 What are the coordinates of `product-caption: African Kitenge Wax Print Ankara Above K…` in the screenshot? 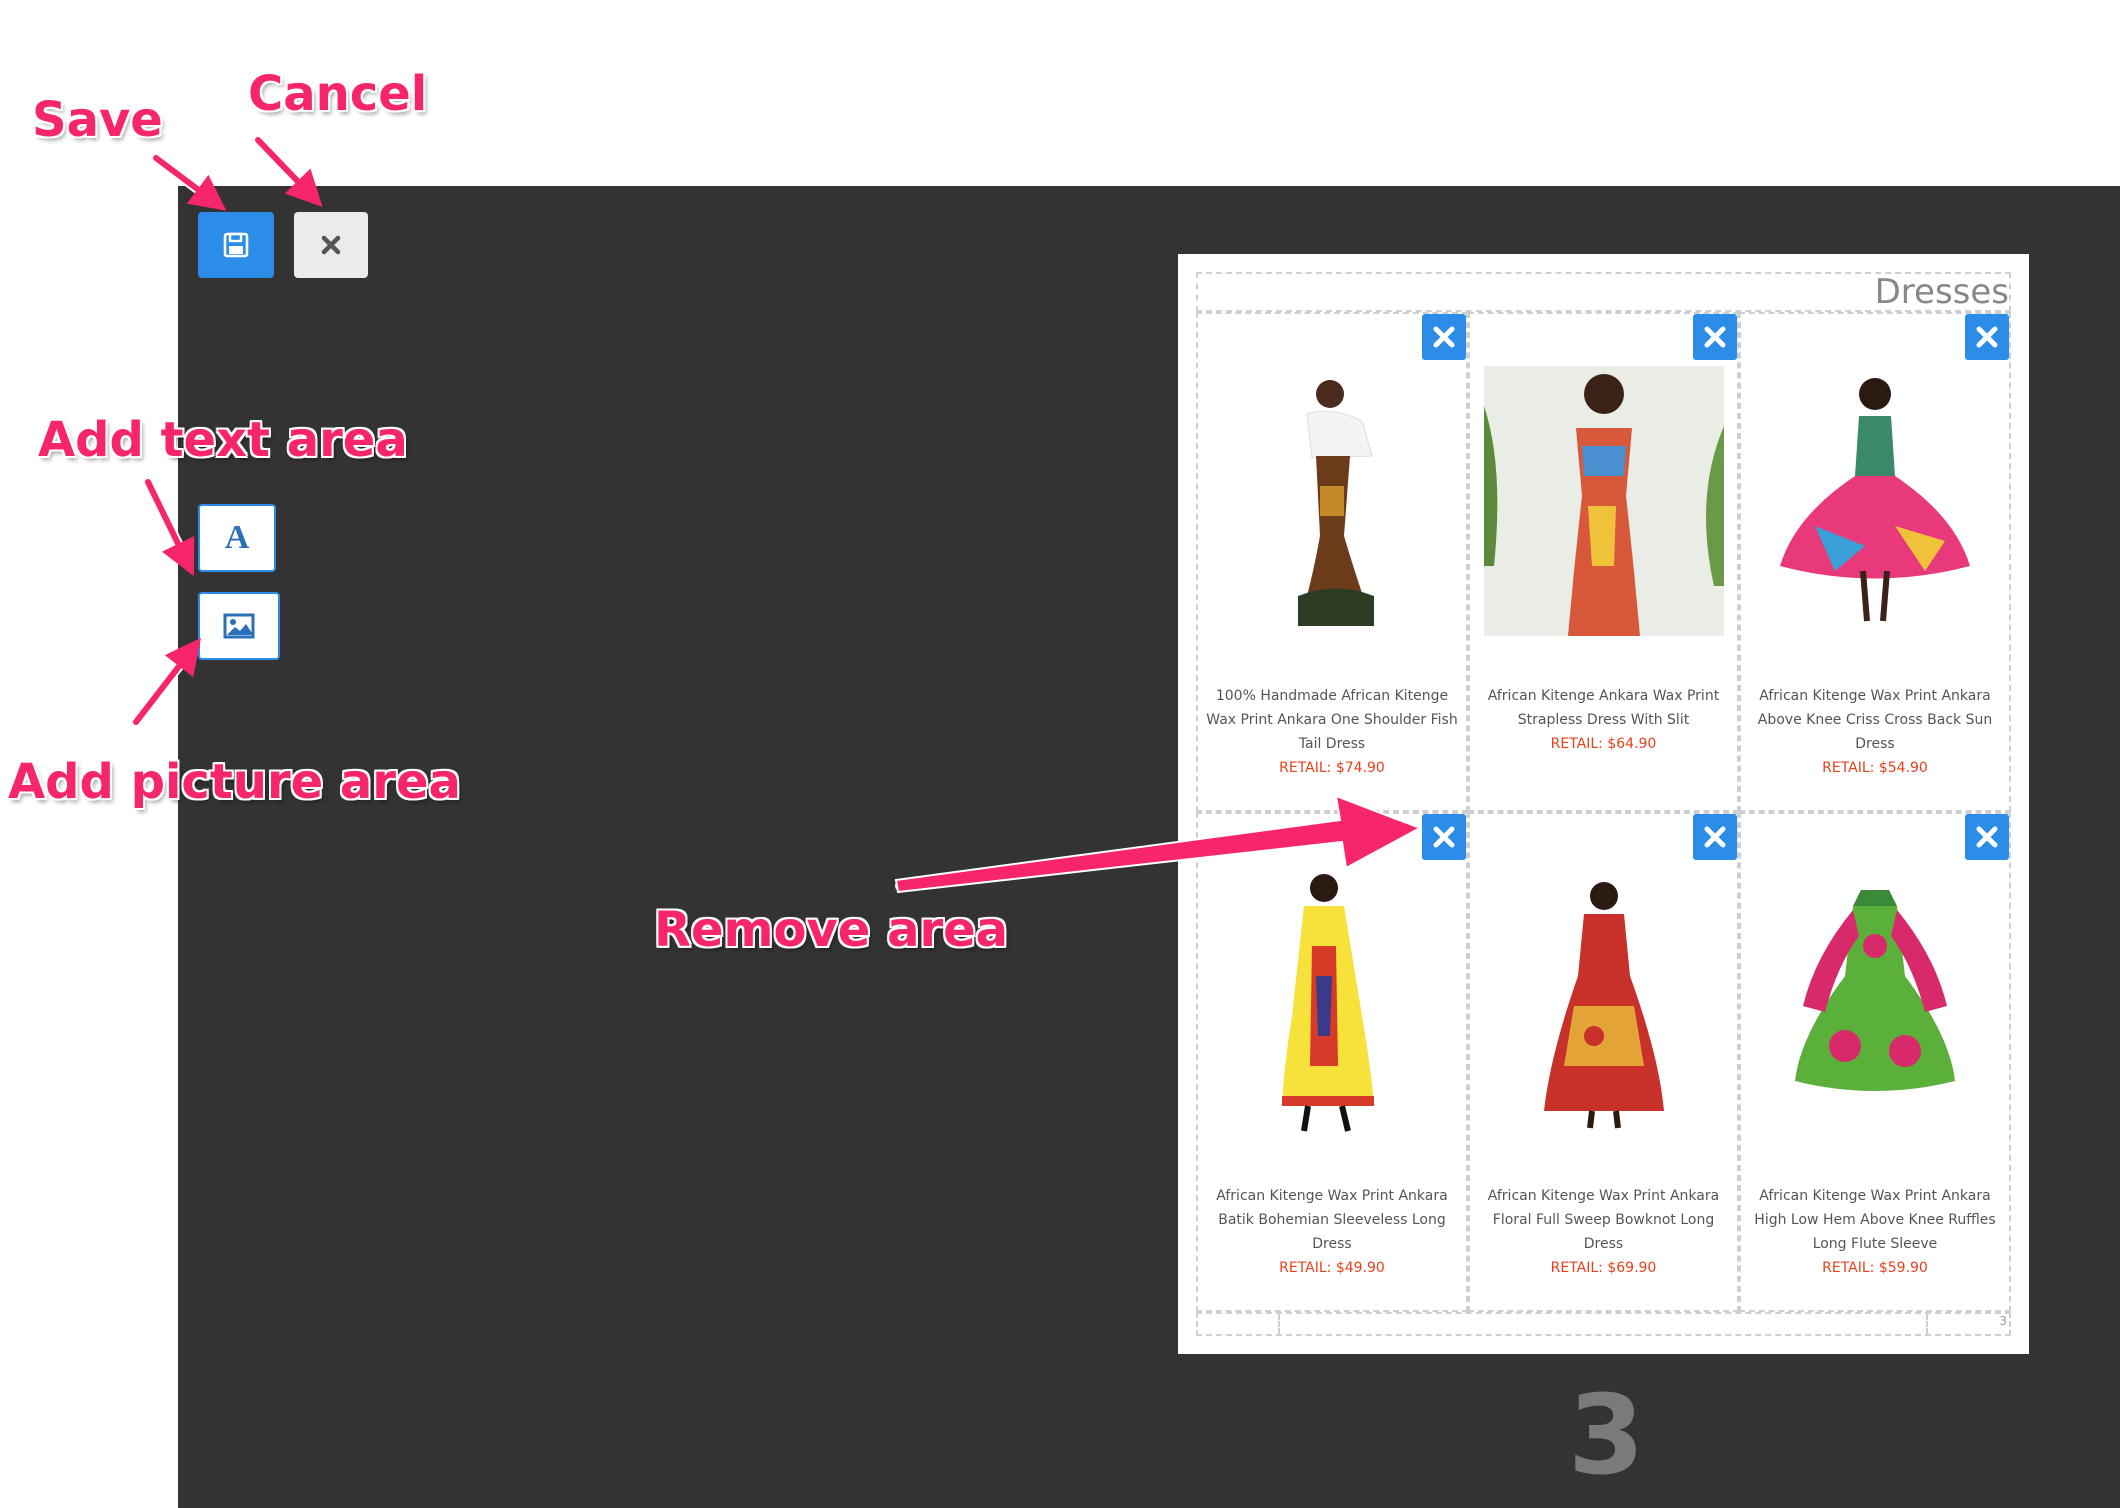 It's located at (1875, 732).